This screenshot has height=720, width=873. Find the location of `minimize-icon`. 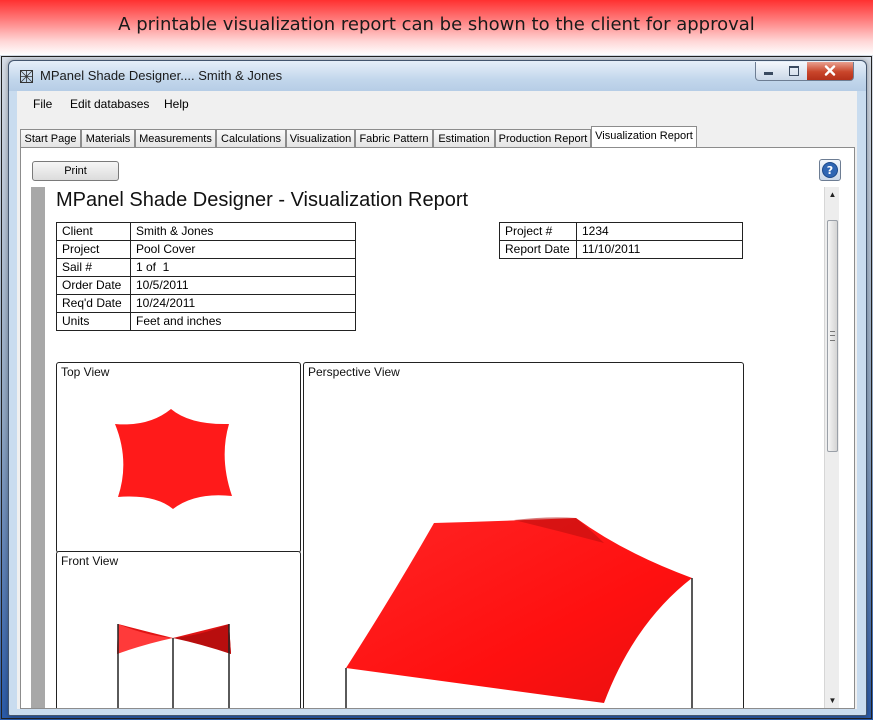

minimize-icon is located at coordinates (768, 73).